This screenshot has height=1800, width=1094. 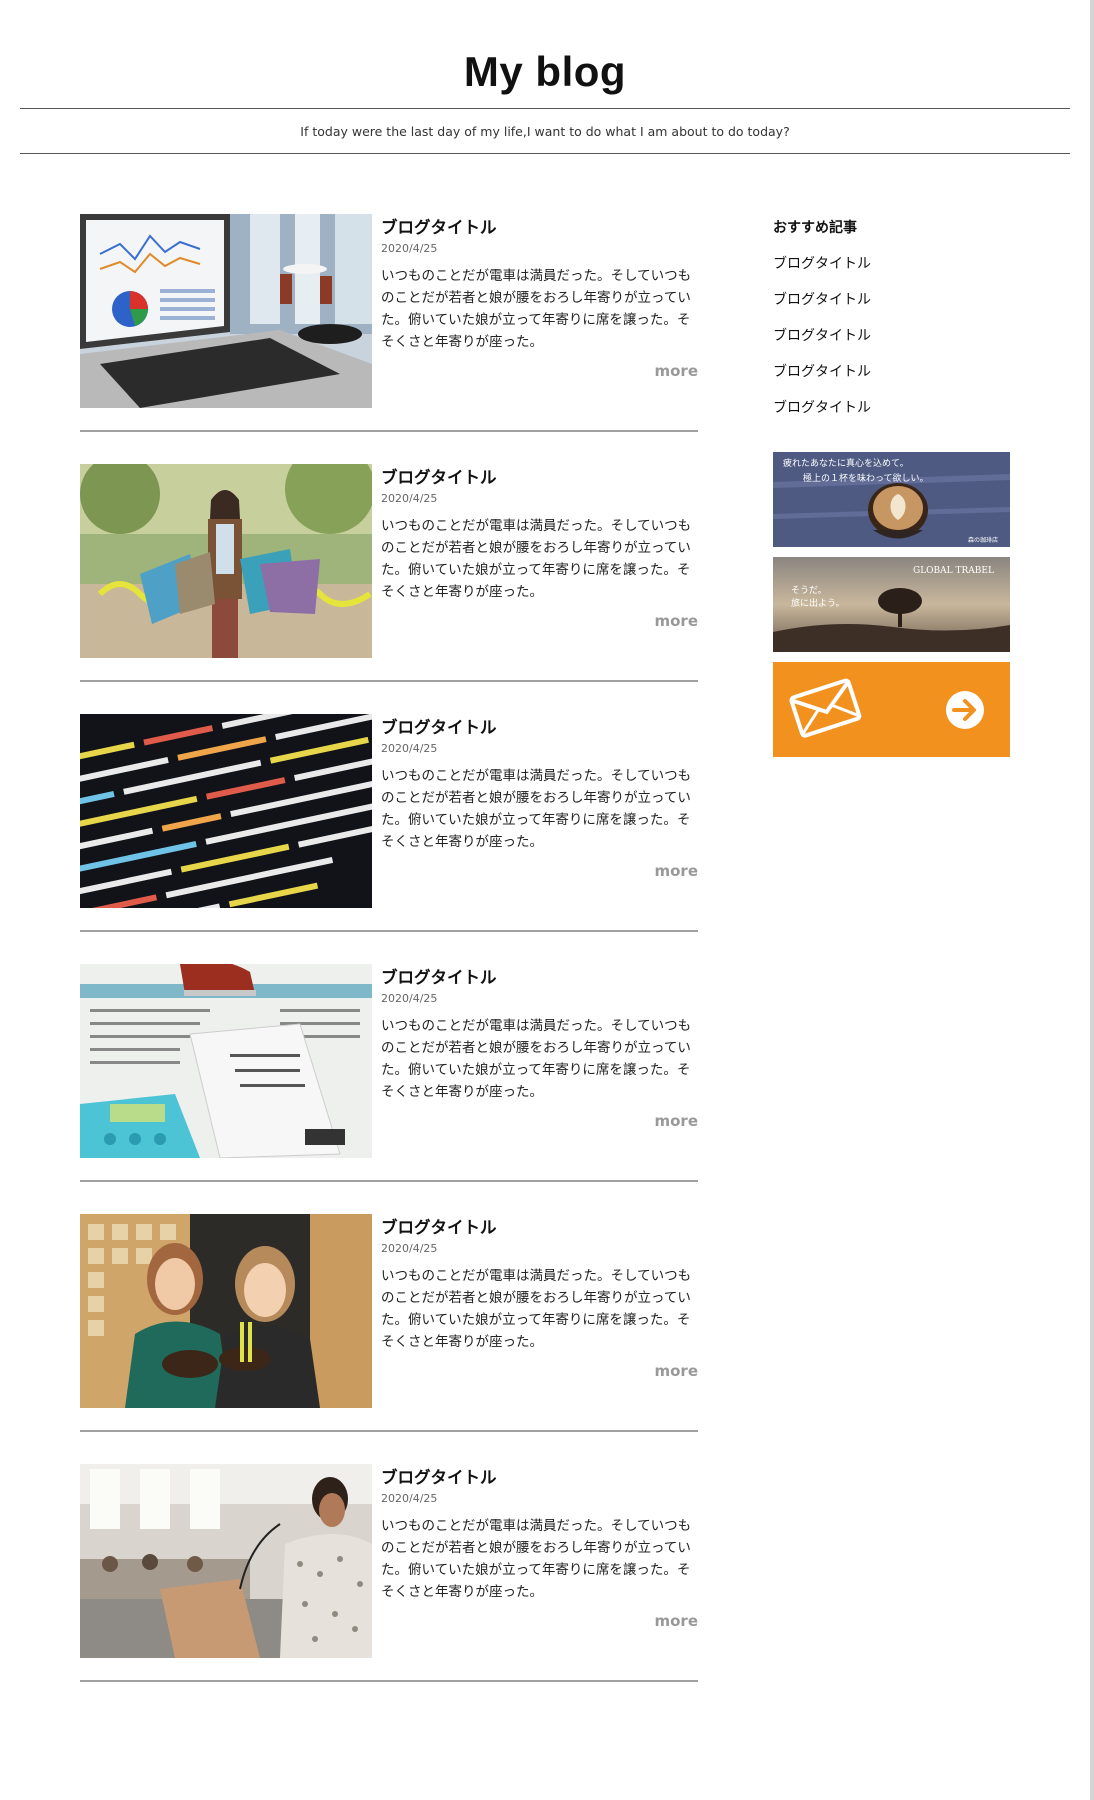 I want to click on post-thumbnail-budget, so click(x=226, y=1061).